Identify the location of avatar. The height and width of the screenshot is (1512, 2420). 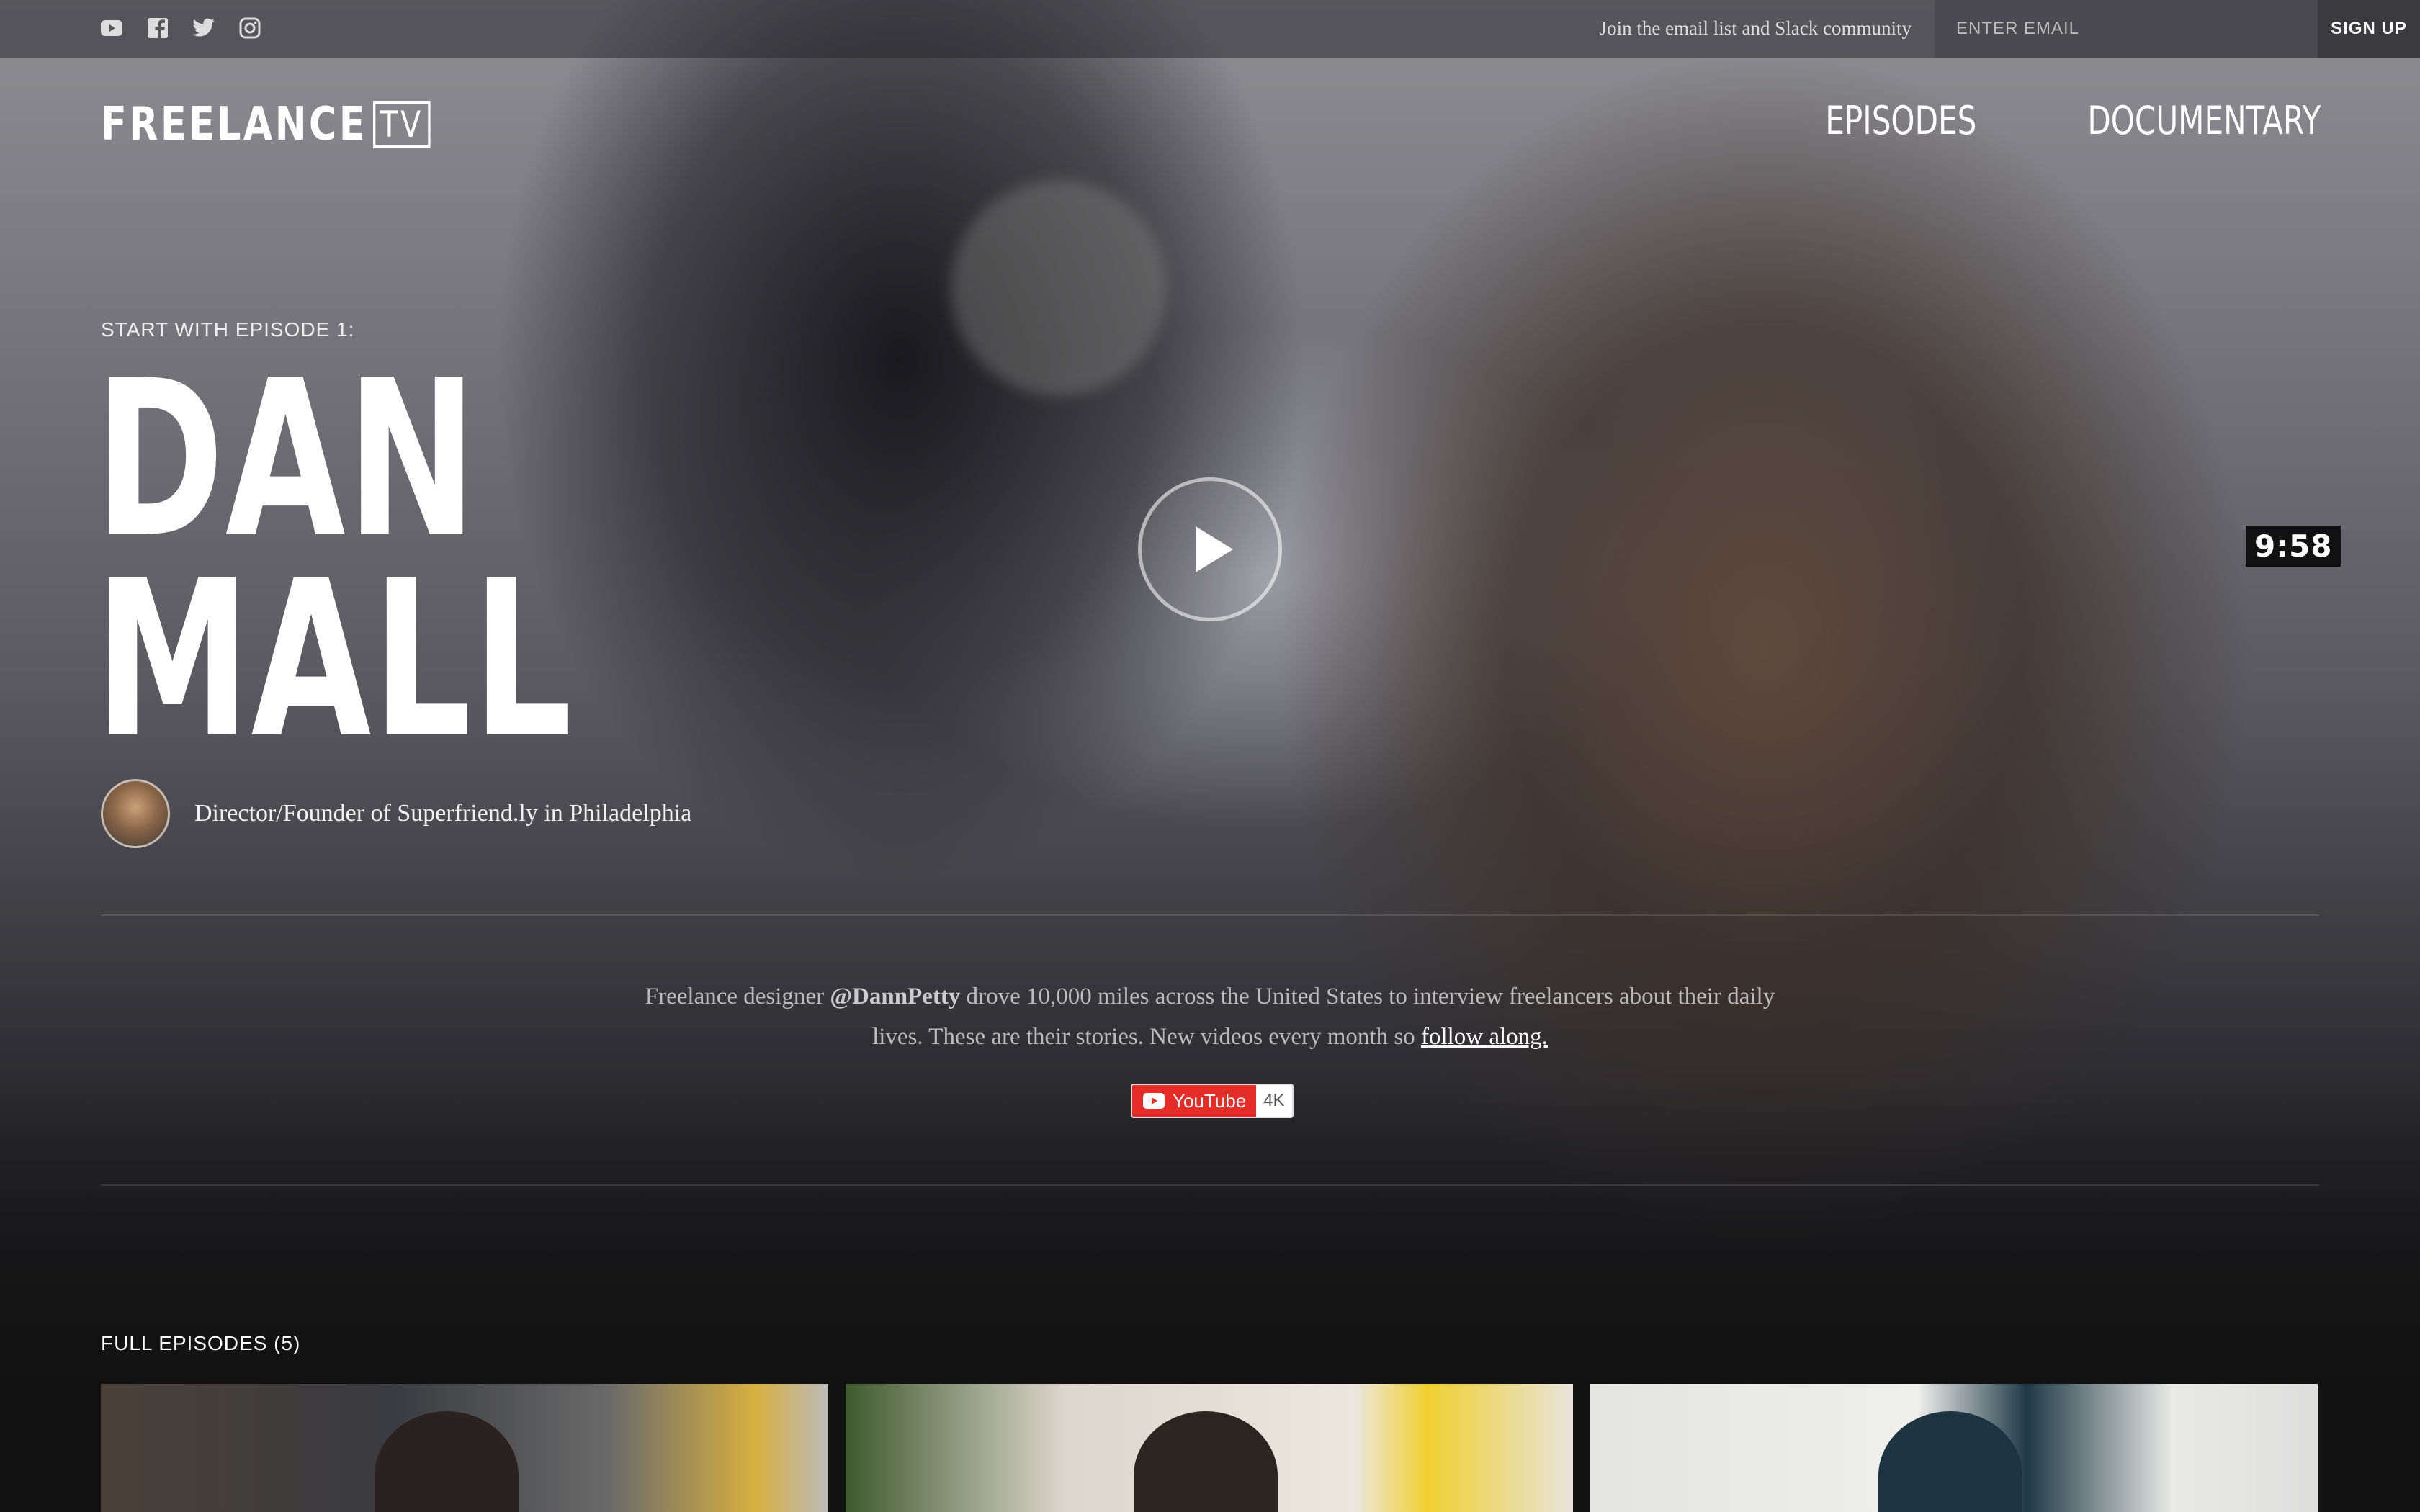
(135, 813).